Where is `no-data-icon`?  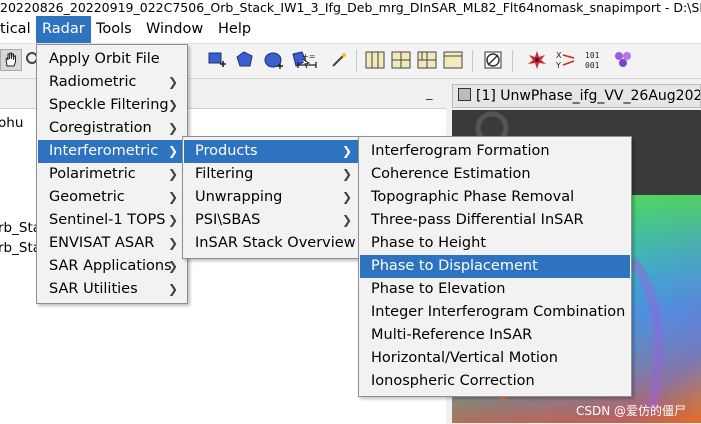 no-data-icon is located at coordinates (493, 60).